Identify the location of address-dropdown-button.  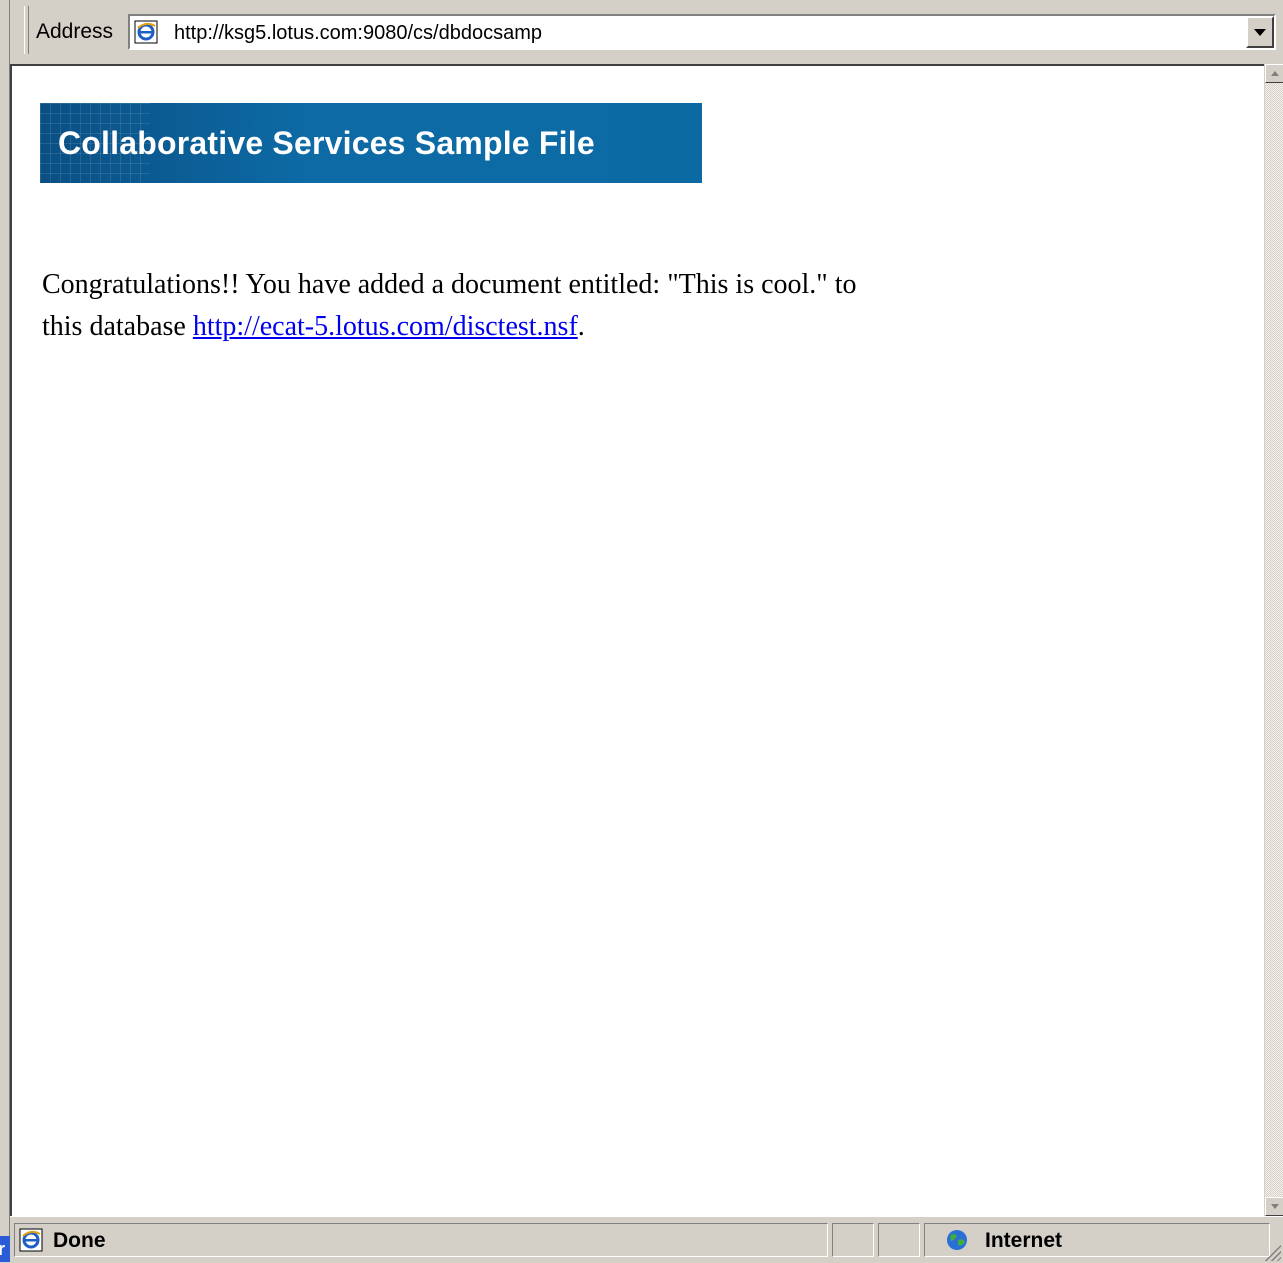
(1260, 32).